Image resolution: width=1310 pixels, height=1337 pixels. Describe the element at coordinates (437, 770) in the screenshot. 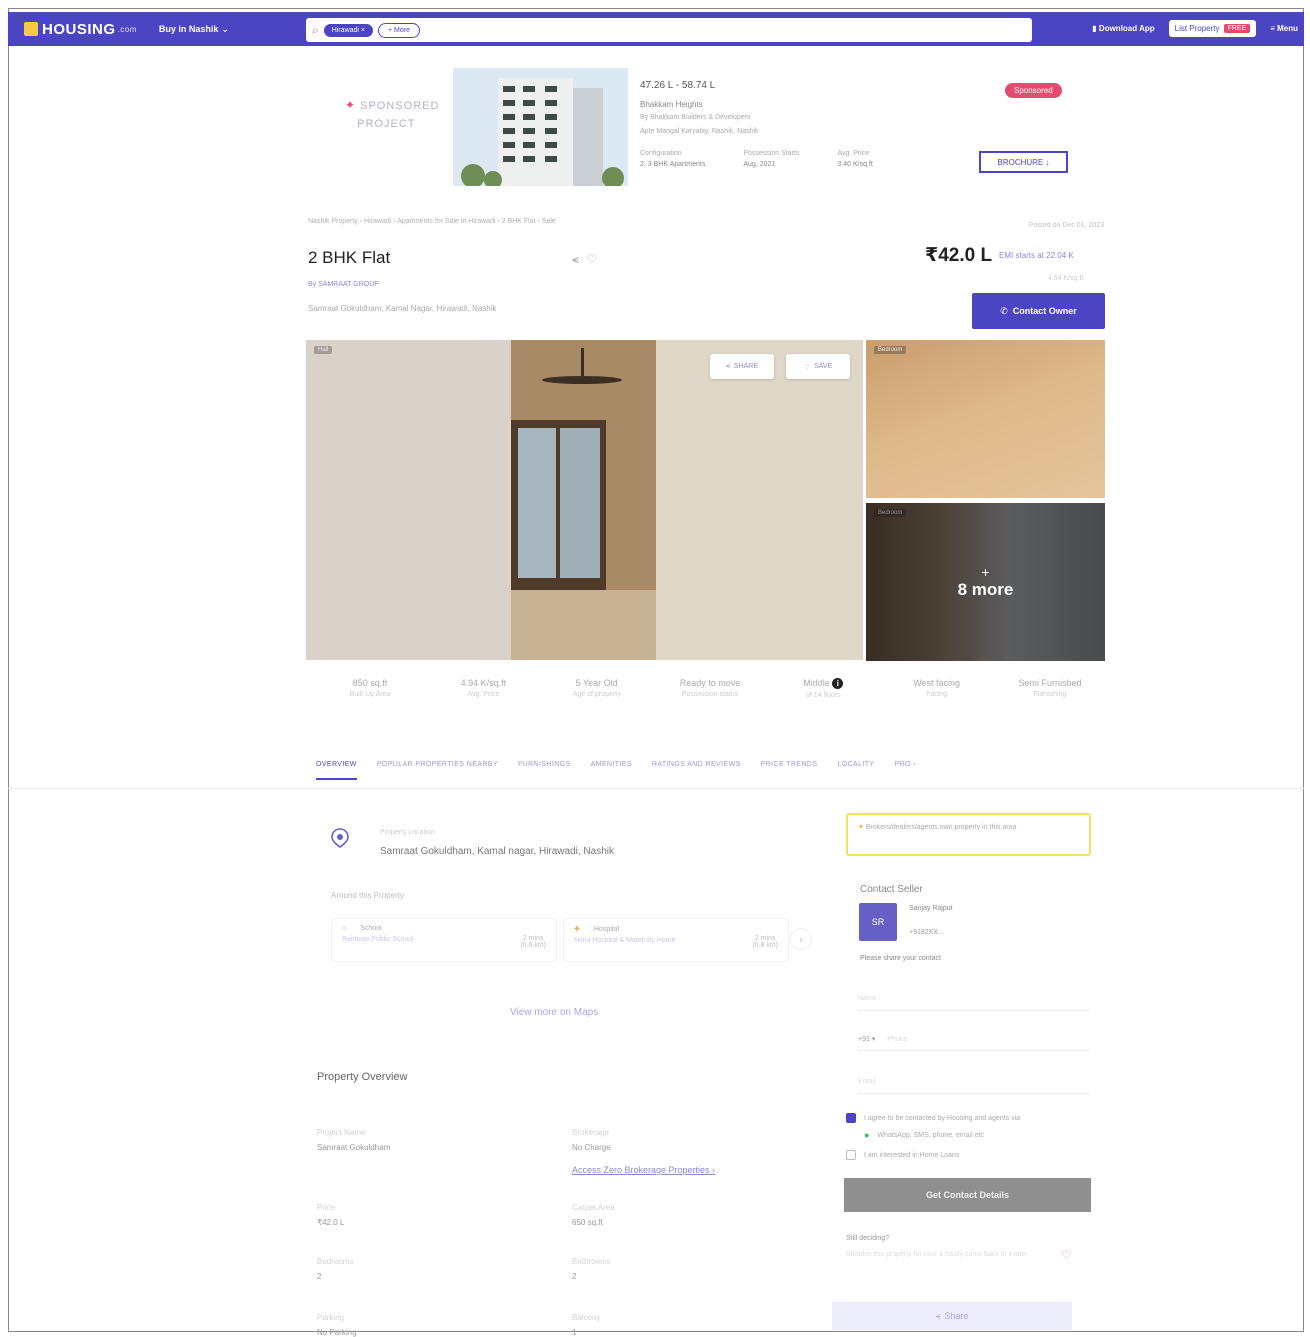

I see `tab-popular-properties: POPULAR PROPERTIES NEARBY` at that location.